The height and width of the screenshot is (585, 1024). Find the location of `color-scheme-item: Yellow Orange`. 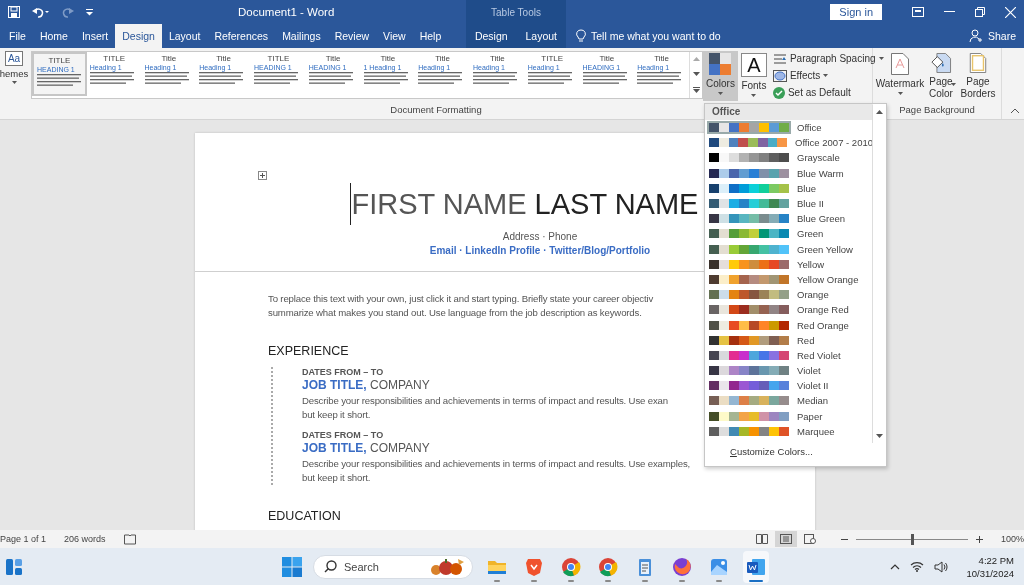

color-scheme-item: Yellow Orange is located at coordinates (789, 279).